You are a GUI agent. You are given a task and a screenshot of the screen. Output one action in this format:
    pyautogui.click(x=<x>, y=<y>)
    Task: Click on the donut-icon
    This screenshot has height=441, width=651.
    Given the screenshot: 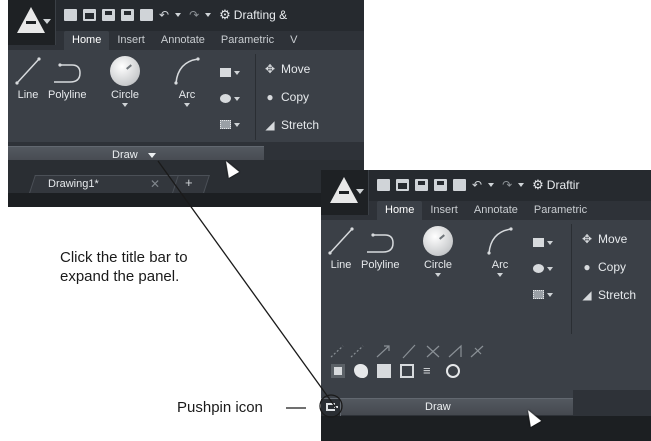 What is the action you would take?
    pyautogui.click(x=453, y=371)
    